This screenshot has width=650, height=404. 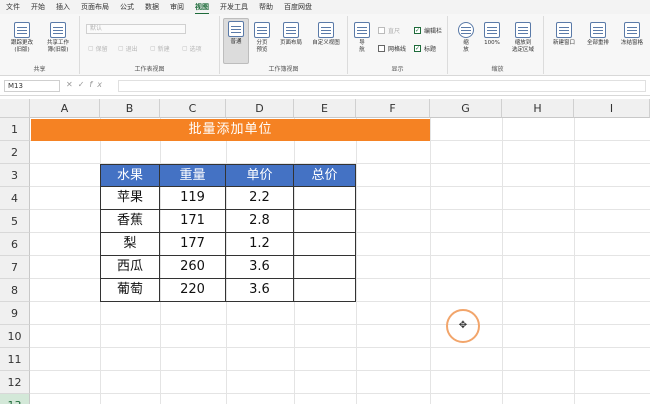 What do you see at coordinates (98, 48) in the screenshot?
I see `sheet-view-keep-button: ▢ 保留` at bounding box center [98, 48].